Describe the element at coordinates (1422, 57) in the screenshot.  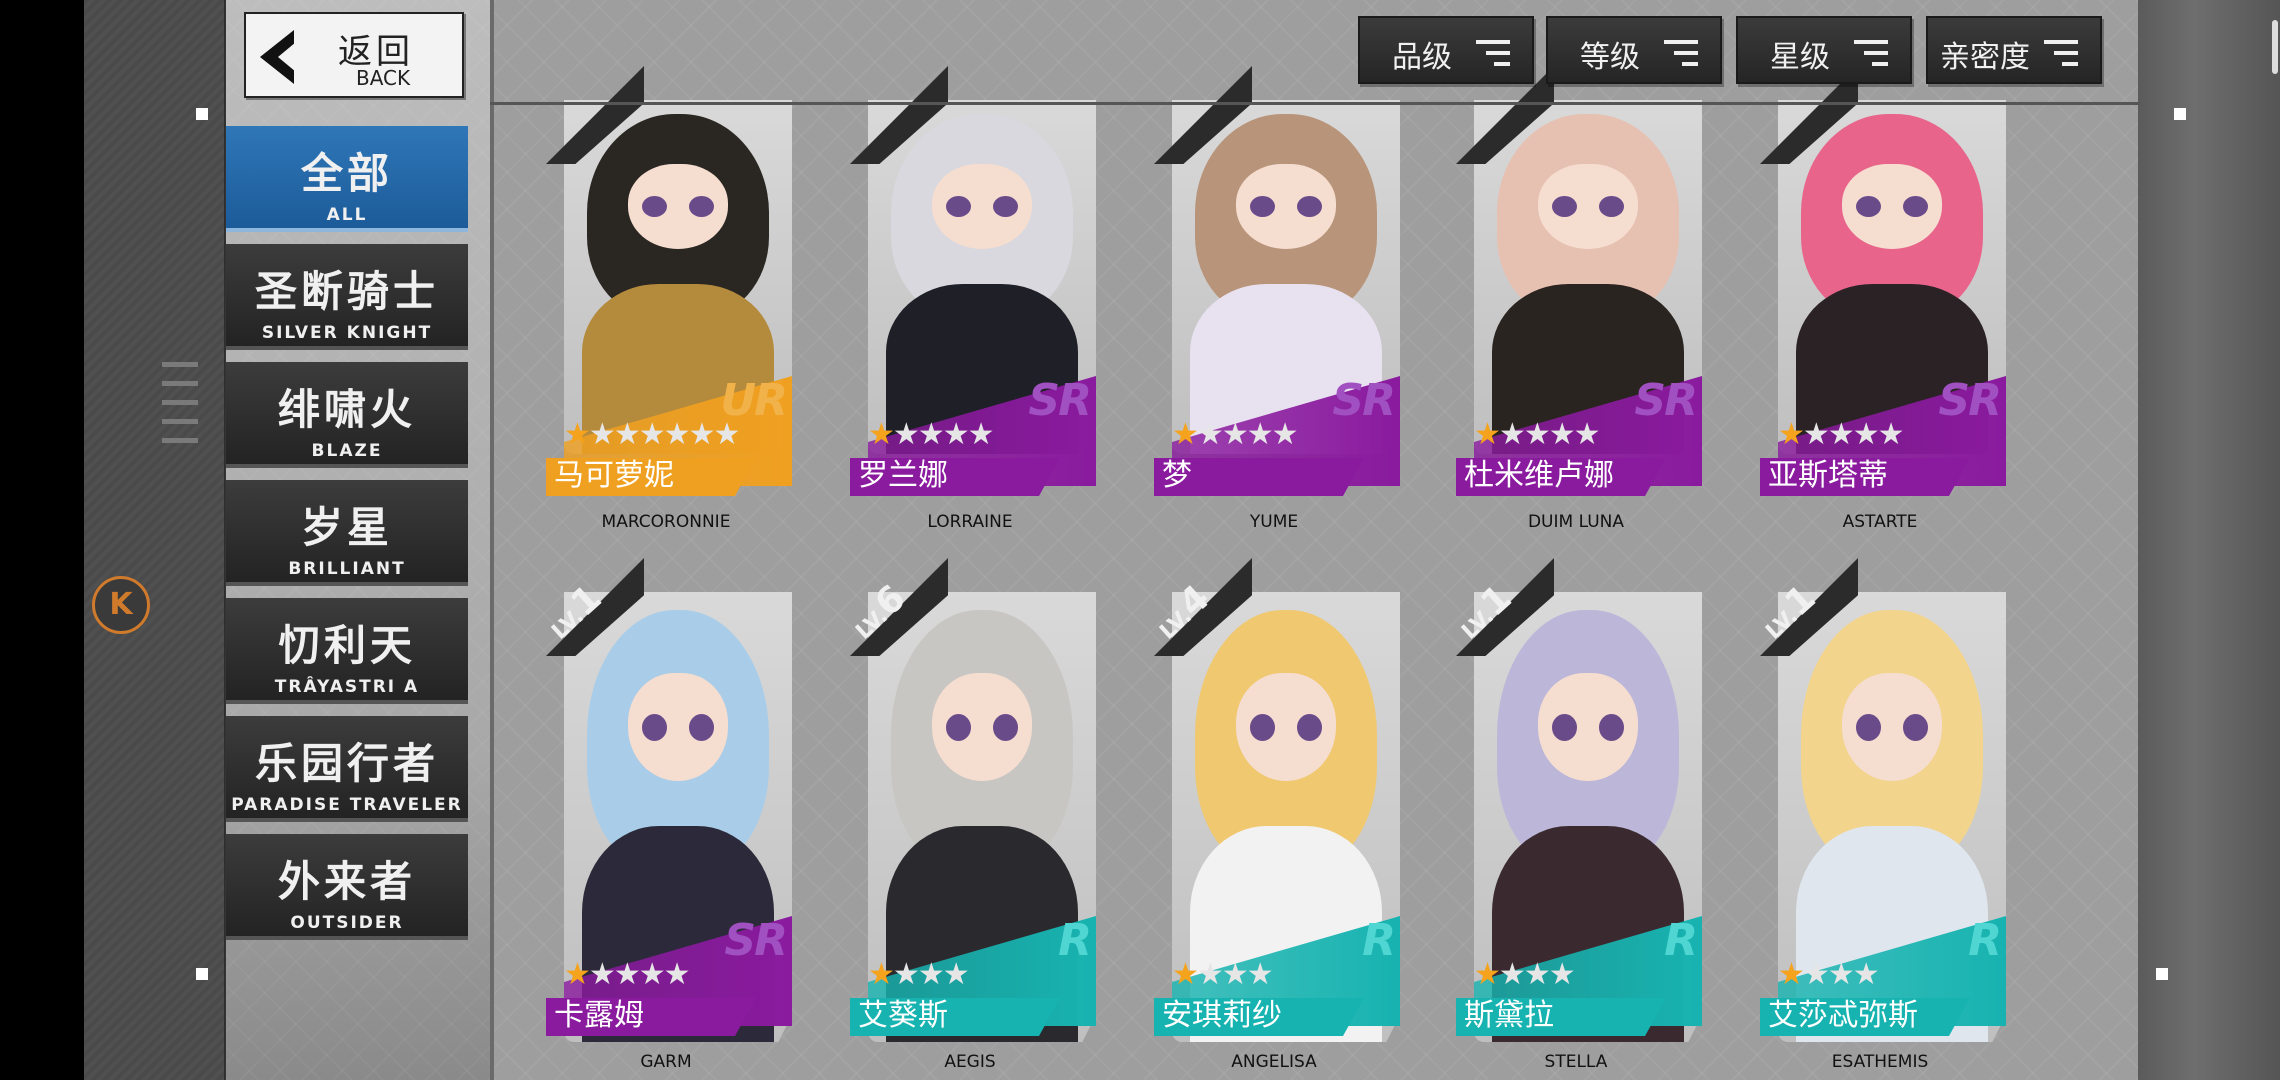
I see `sort-label: 品级` at that location.